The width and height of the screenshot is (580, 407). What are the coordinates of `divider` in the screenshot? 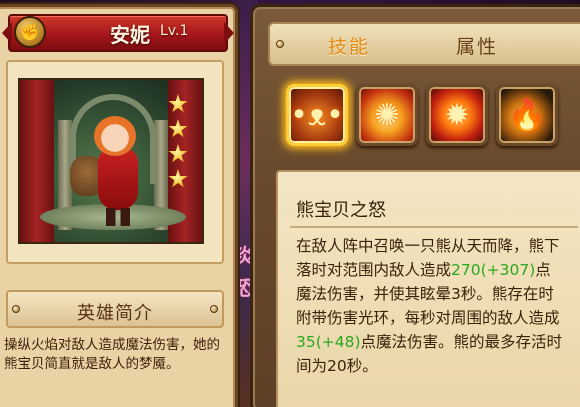 It's located at (434, 227).